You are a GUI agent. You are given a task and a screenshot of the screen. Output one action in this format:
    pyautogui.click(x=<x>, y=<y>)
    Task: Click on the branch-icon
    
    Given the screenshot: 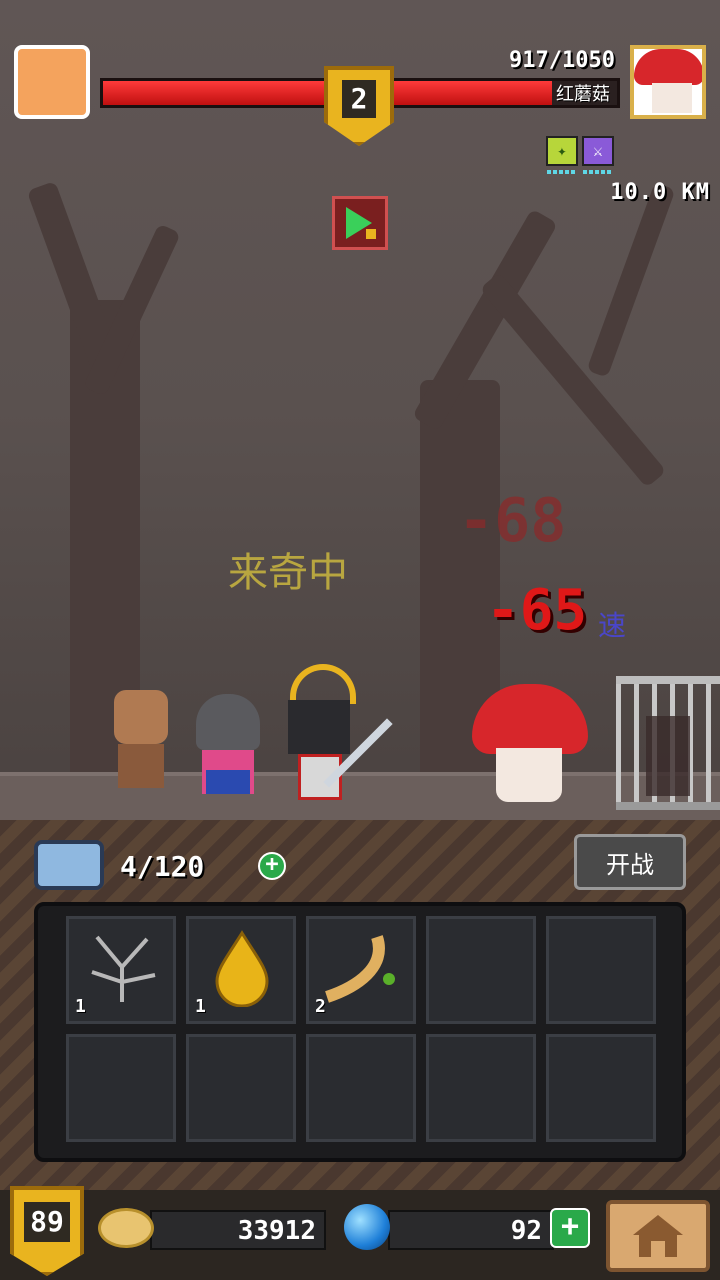 What is the action you would take?
    pyautogui.click(x=122, y=969)
    